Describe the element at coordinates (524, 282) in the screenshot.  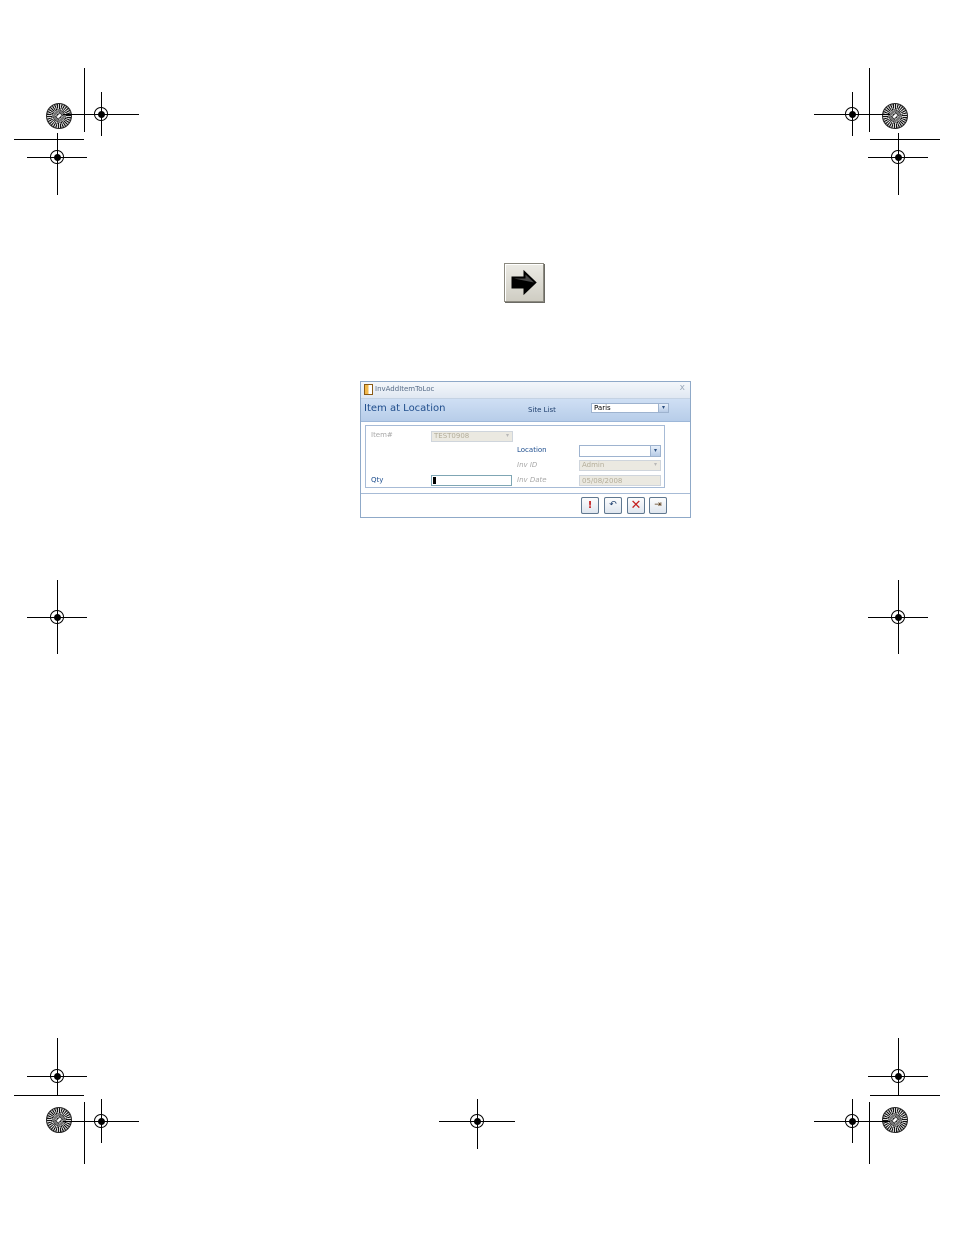
I see `right-arrow-icon` at that location.